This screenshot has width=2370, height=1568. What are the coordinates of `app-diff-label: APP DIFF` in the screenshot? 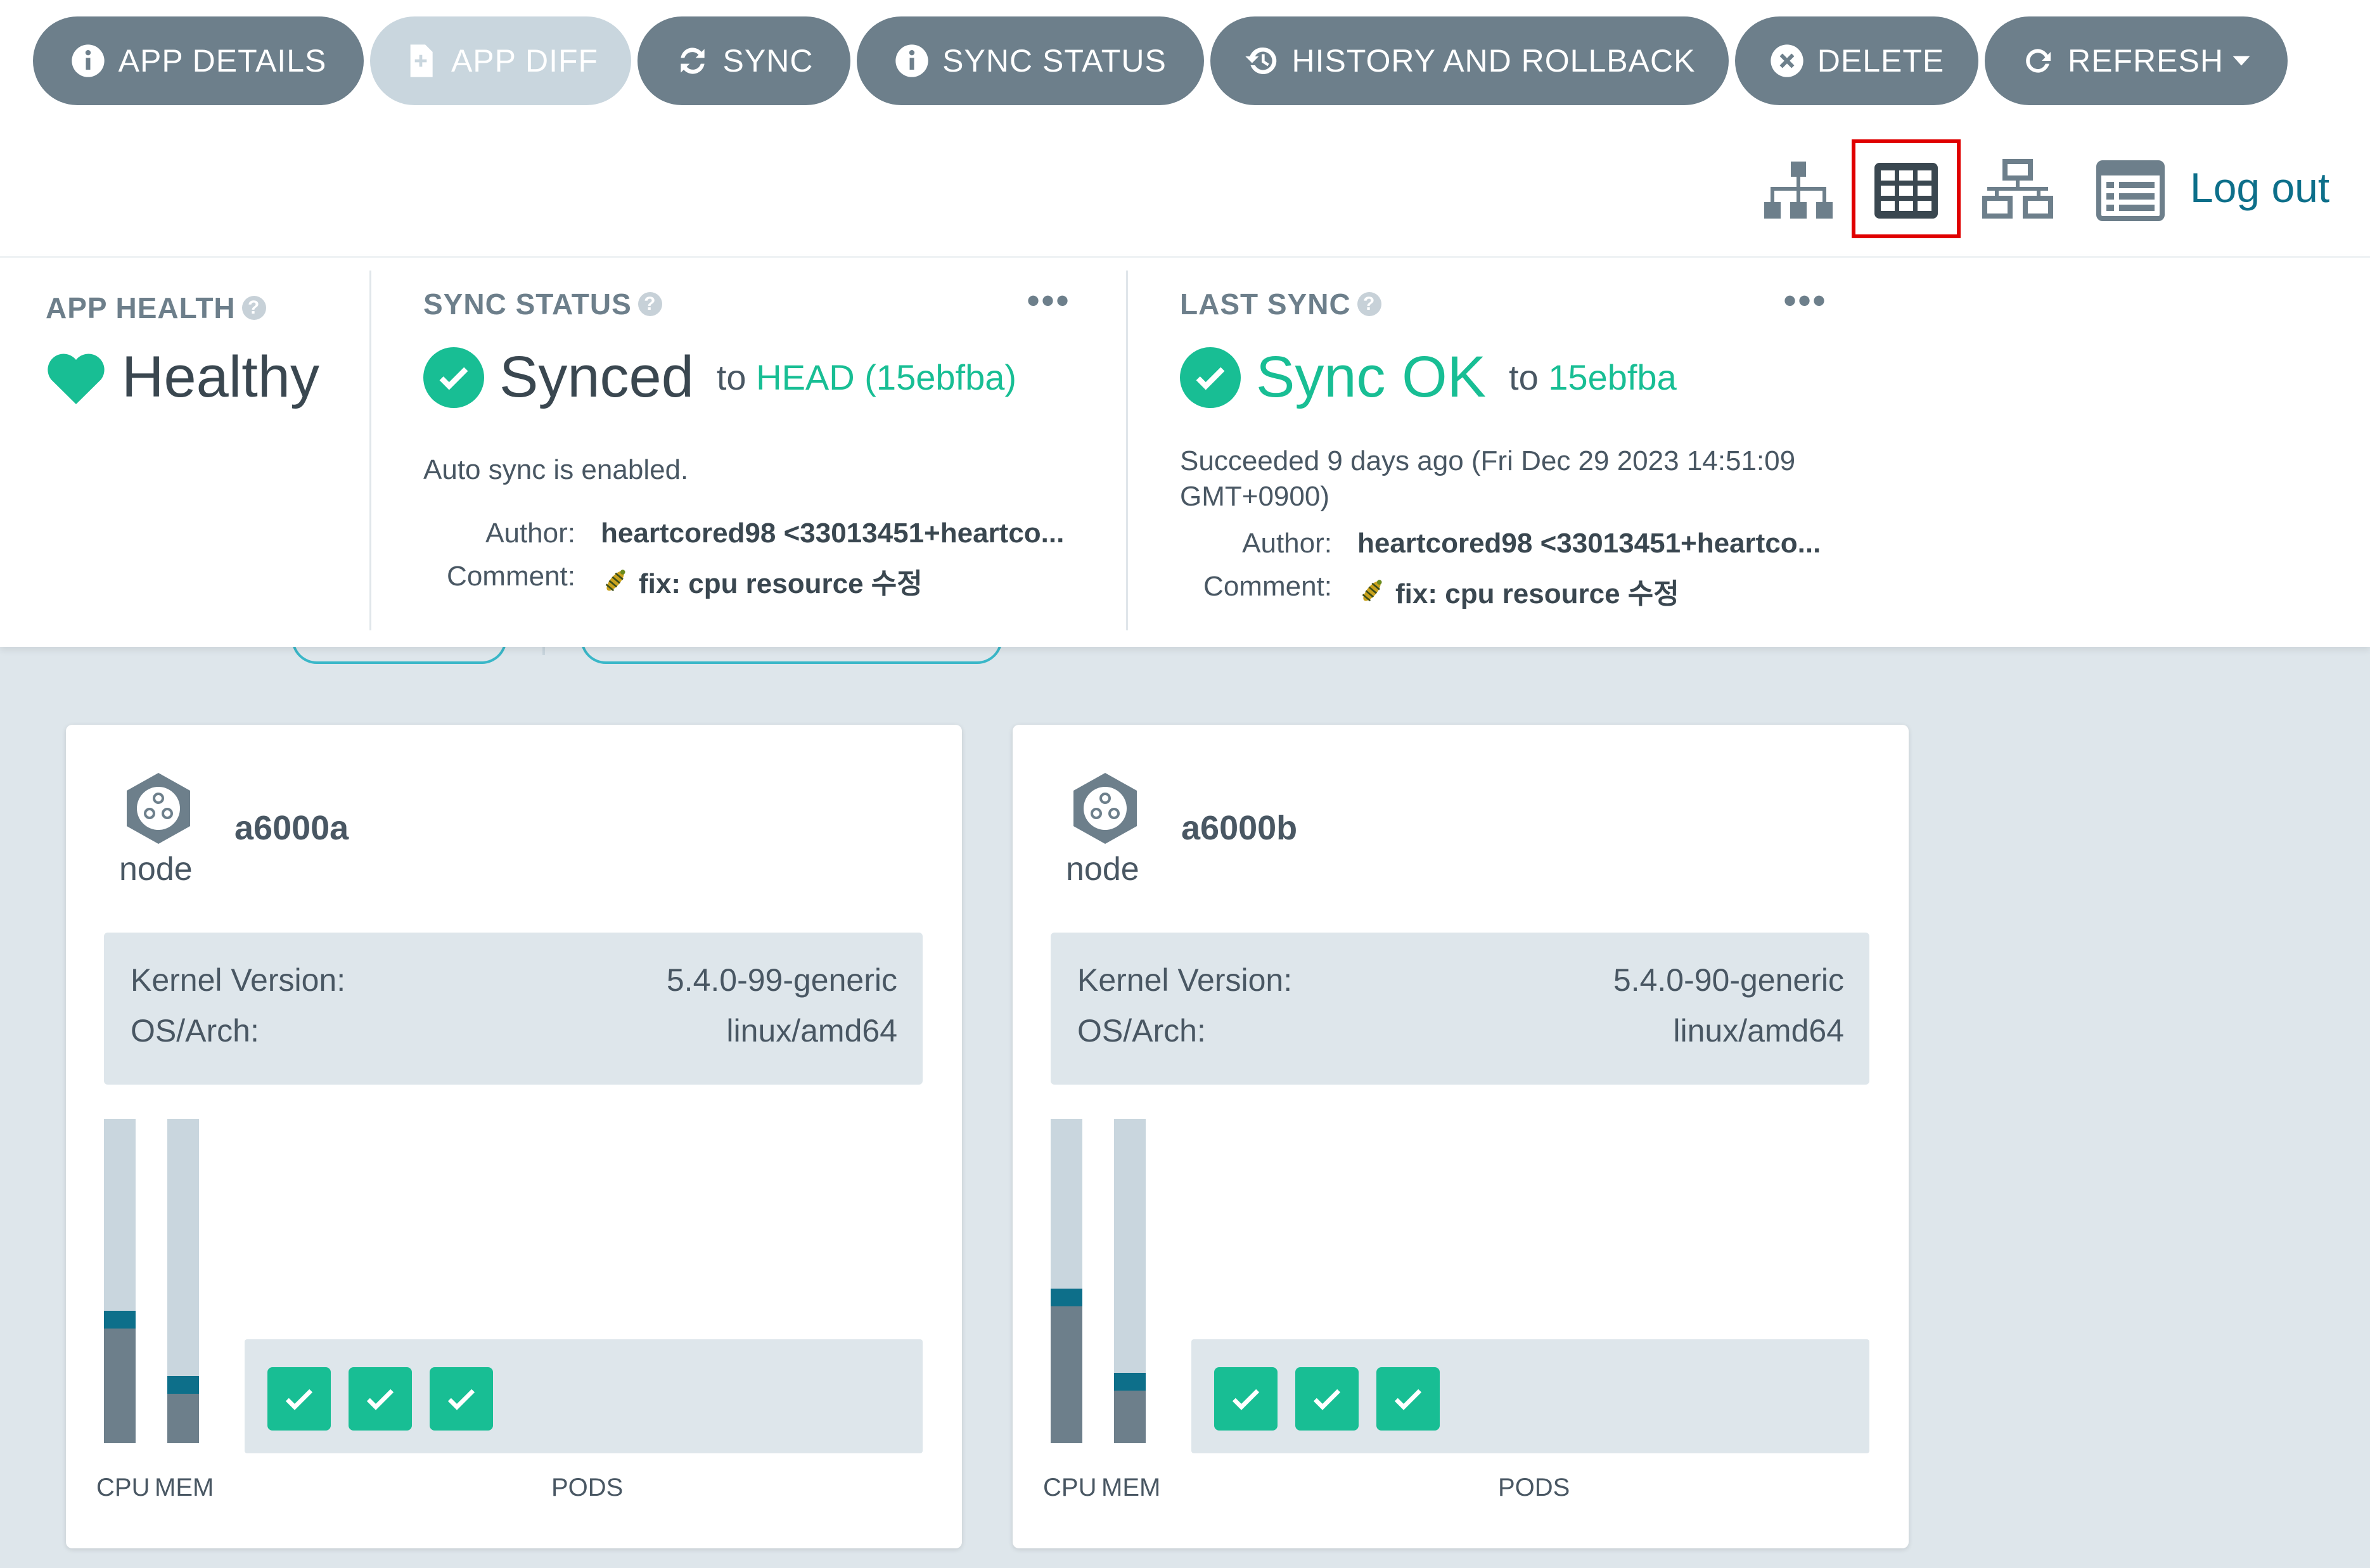 It's located at (525, 61).